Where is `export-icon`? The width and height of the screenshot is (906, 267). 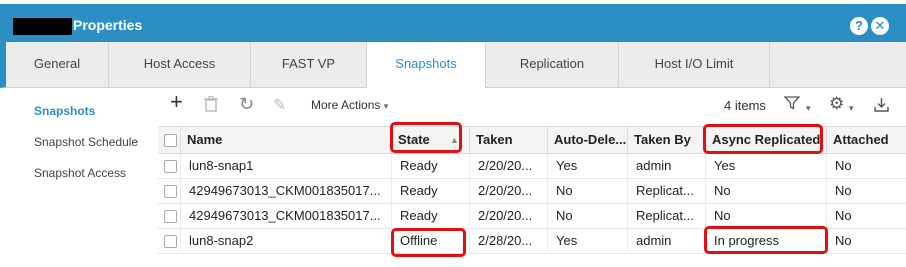
export-icon is located at coordinates (881, 107).